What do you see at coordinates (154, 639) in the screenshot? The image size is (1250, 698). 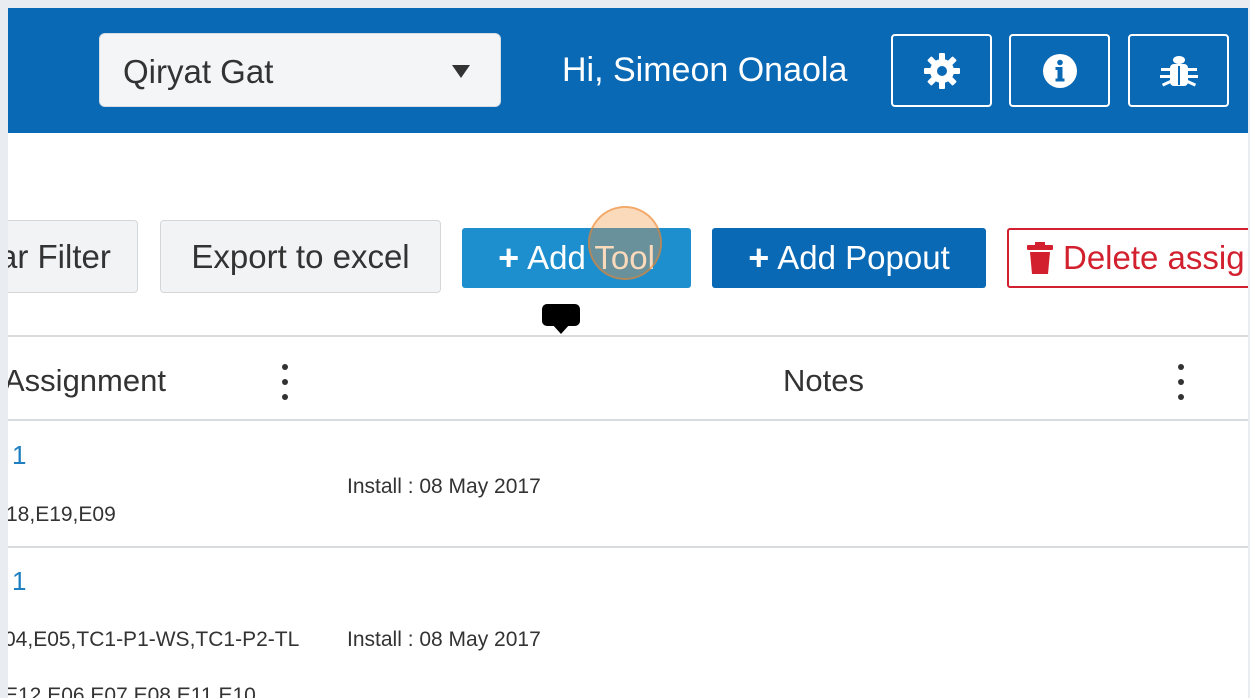 I see `row-entities: 04,E05,TC1-P1-WS,TC1-P2-TL` at bounding box center [154, 639].